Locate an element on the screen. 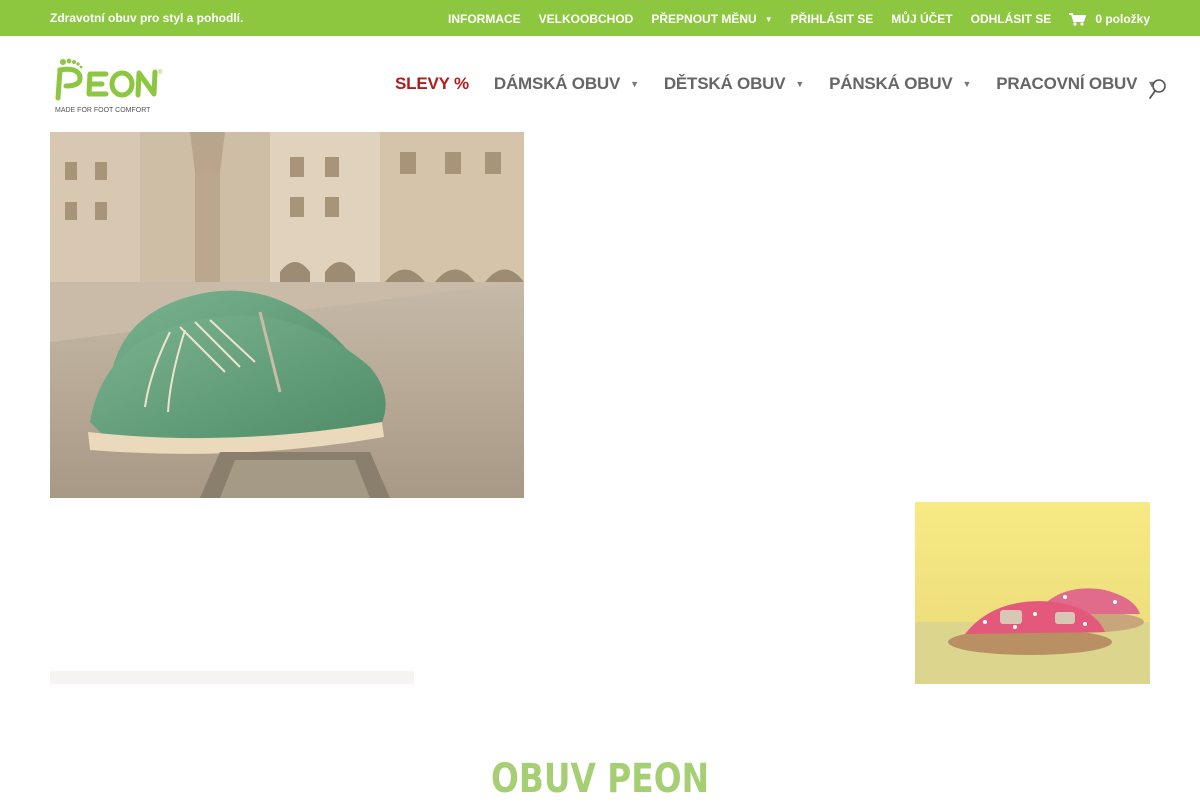  nav-item-mens: PÁNSKÁ OBUV ▼ is located at coordinates (900, 84).